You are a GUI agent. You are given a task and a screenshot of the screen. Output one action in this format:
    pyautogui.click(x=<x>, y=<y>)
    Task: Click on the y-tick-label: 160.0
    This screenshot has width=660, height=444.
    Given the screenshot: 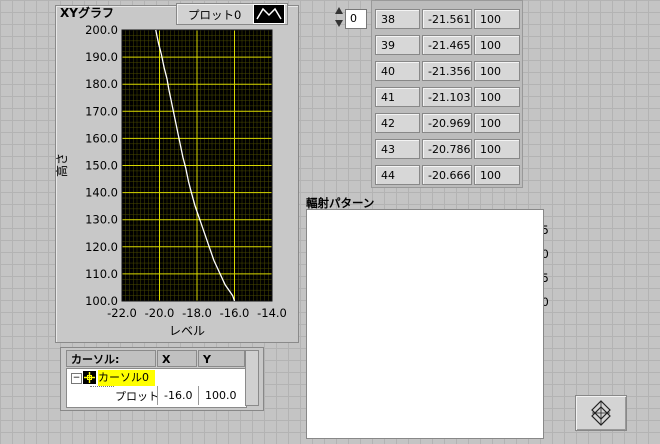 What is the action you would take?
    pyautogui.click(x=101, y=138)
    